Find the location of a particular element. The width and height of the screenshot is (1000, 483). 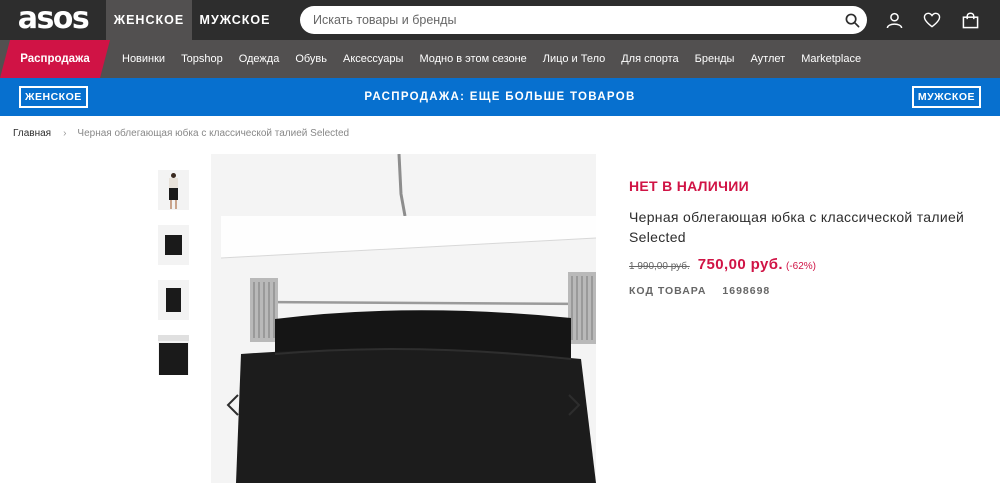

search-button is located at coordinates (852, 20).